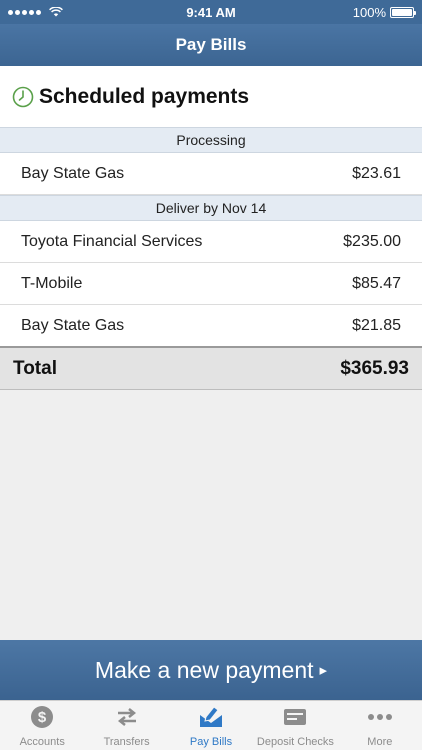 The width and height of the screenshot is (422, 750). I want to click on payment-amount: $235.00, so click(372, 241).